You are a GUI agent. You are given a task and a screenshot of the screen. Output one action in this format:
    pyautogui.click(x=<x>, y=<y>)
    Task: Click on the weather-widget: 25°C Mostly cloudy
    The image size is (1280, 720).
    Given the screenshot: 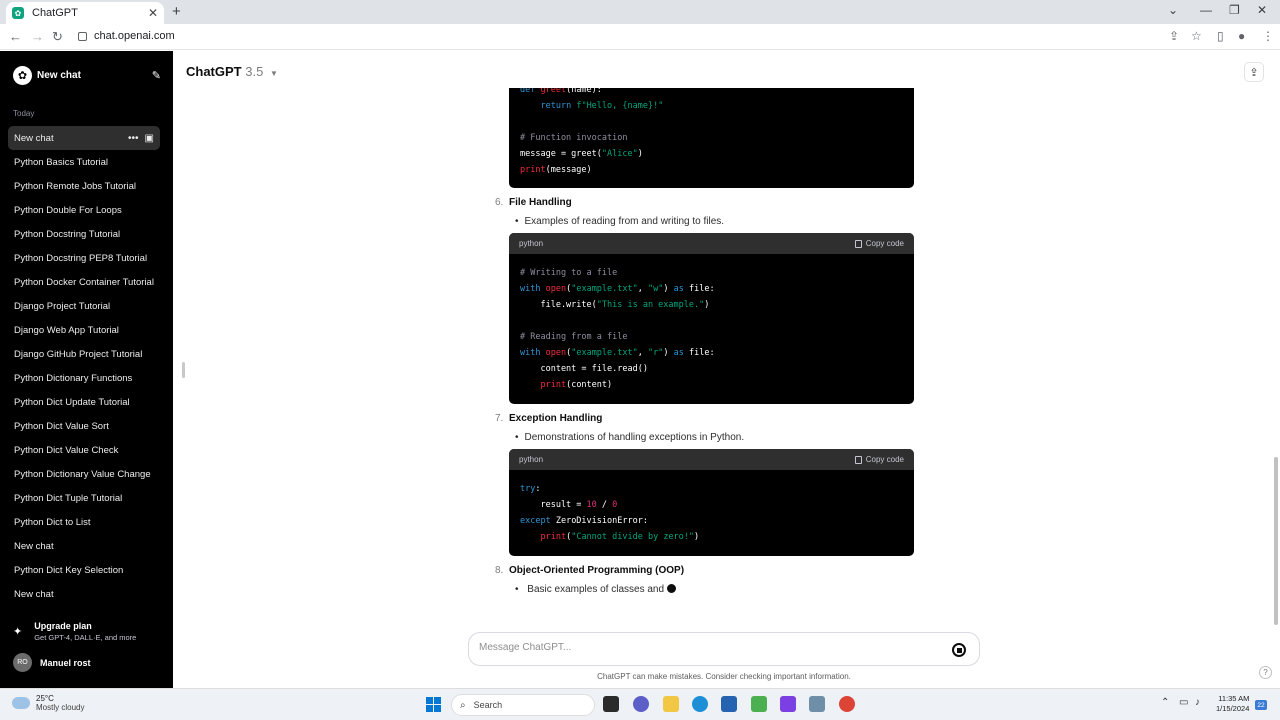 What is the action you would take?
    pyautogui.click(x=48, y=703)
    